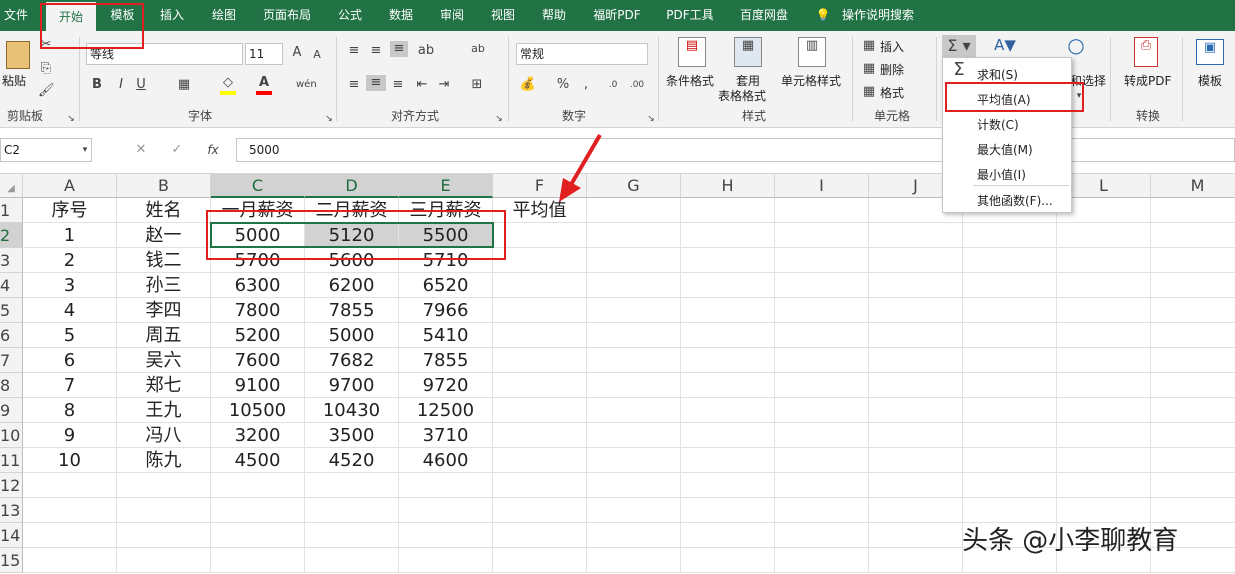  What do you see at coordinates (352, 285) in the screenshot?
I see `table-cell: 6200` at bounding box center [352, 285].